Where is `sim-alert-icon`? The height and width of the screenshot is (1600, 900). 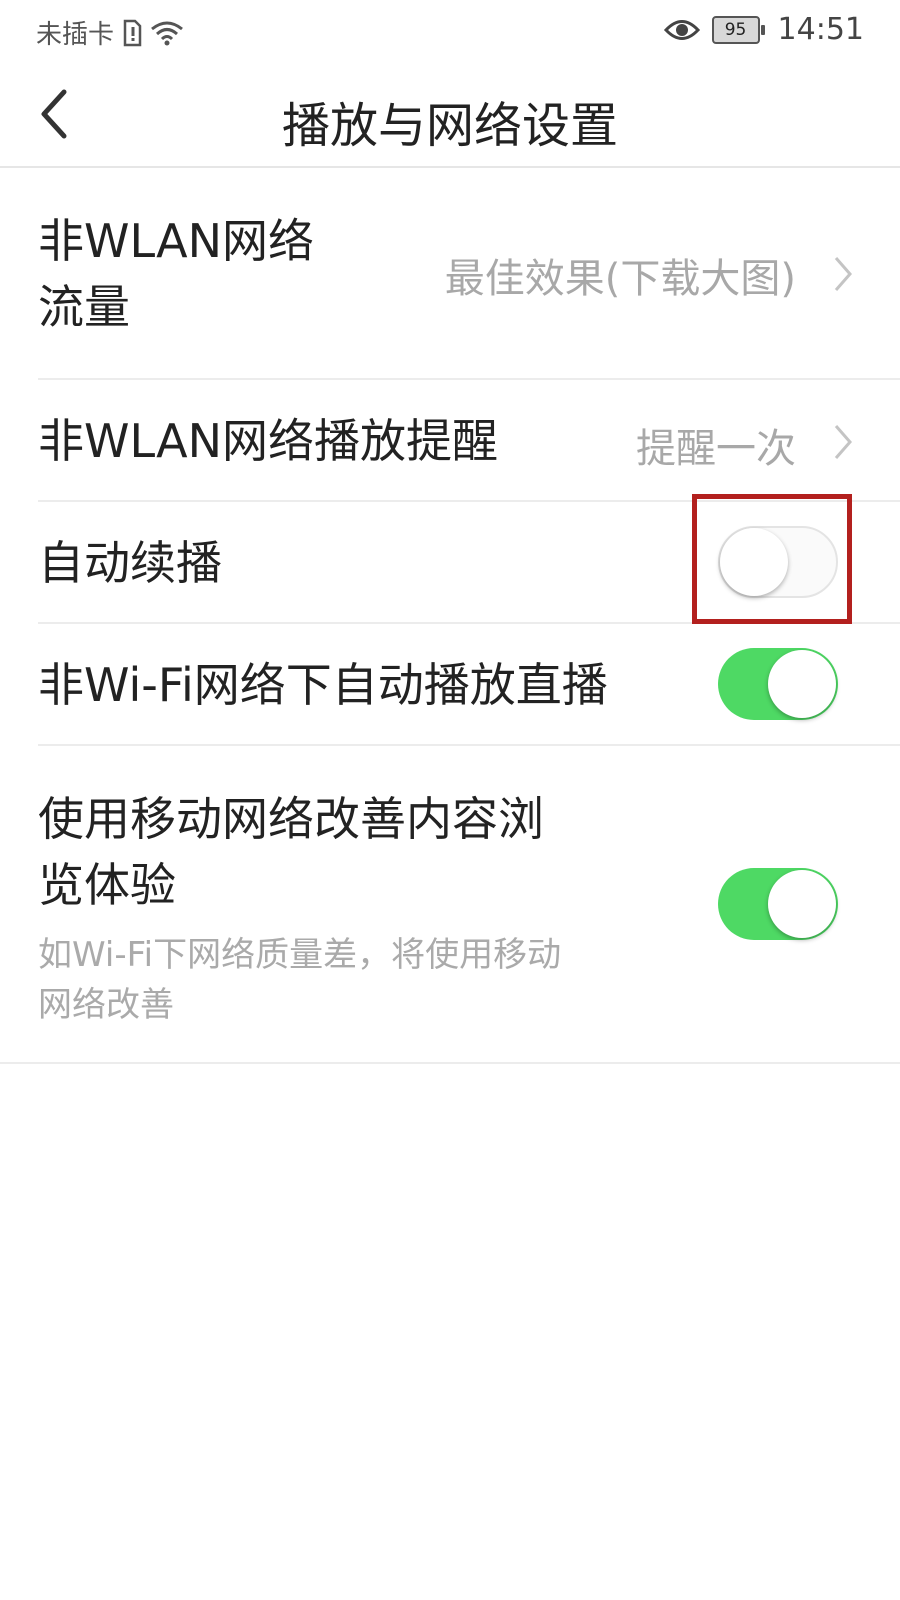
sim-alert-icon is located at coordinates (132, 32).